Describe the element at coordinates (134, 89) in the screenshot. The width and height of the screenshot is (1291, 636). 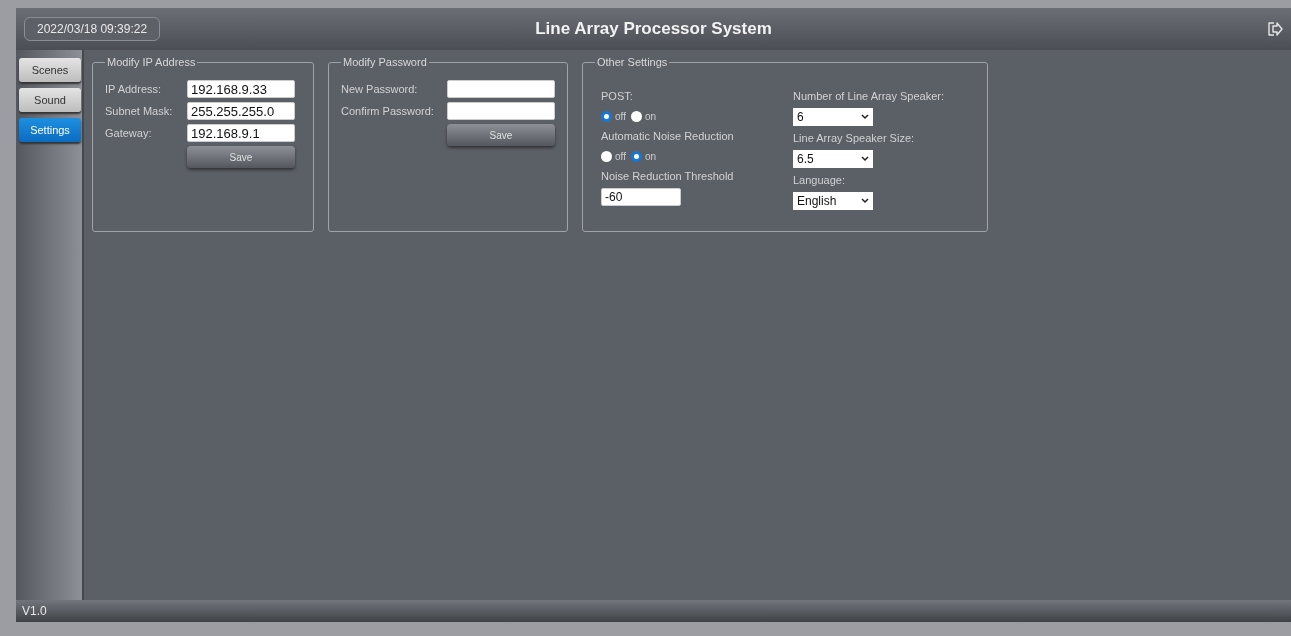
I see `field-label: IP Address:` at that location.